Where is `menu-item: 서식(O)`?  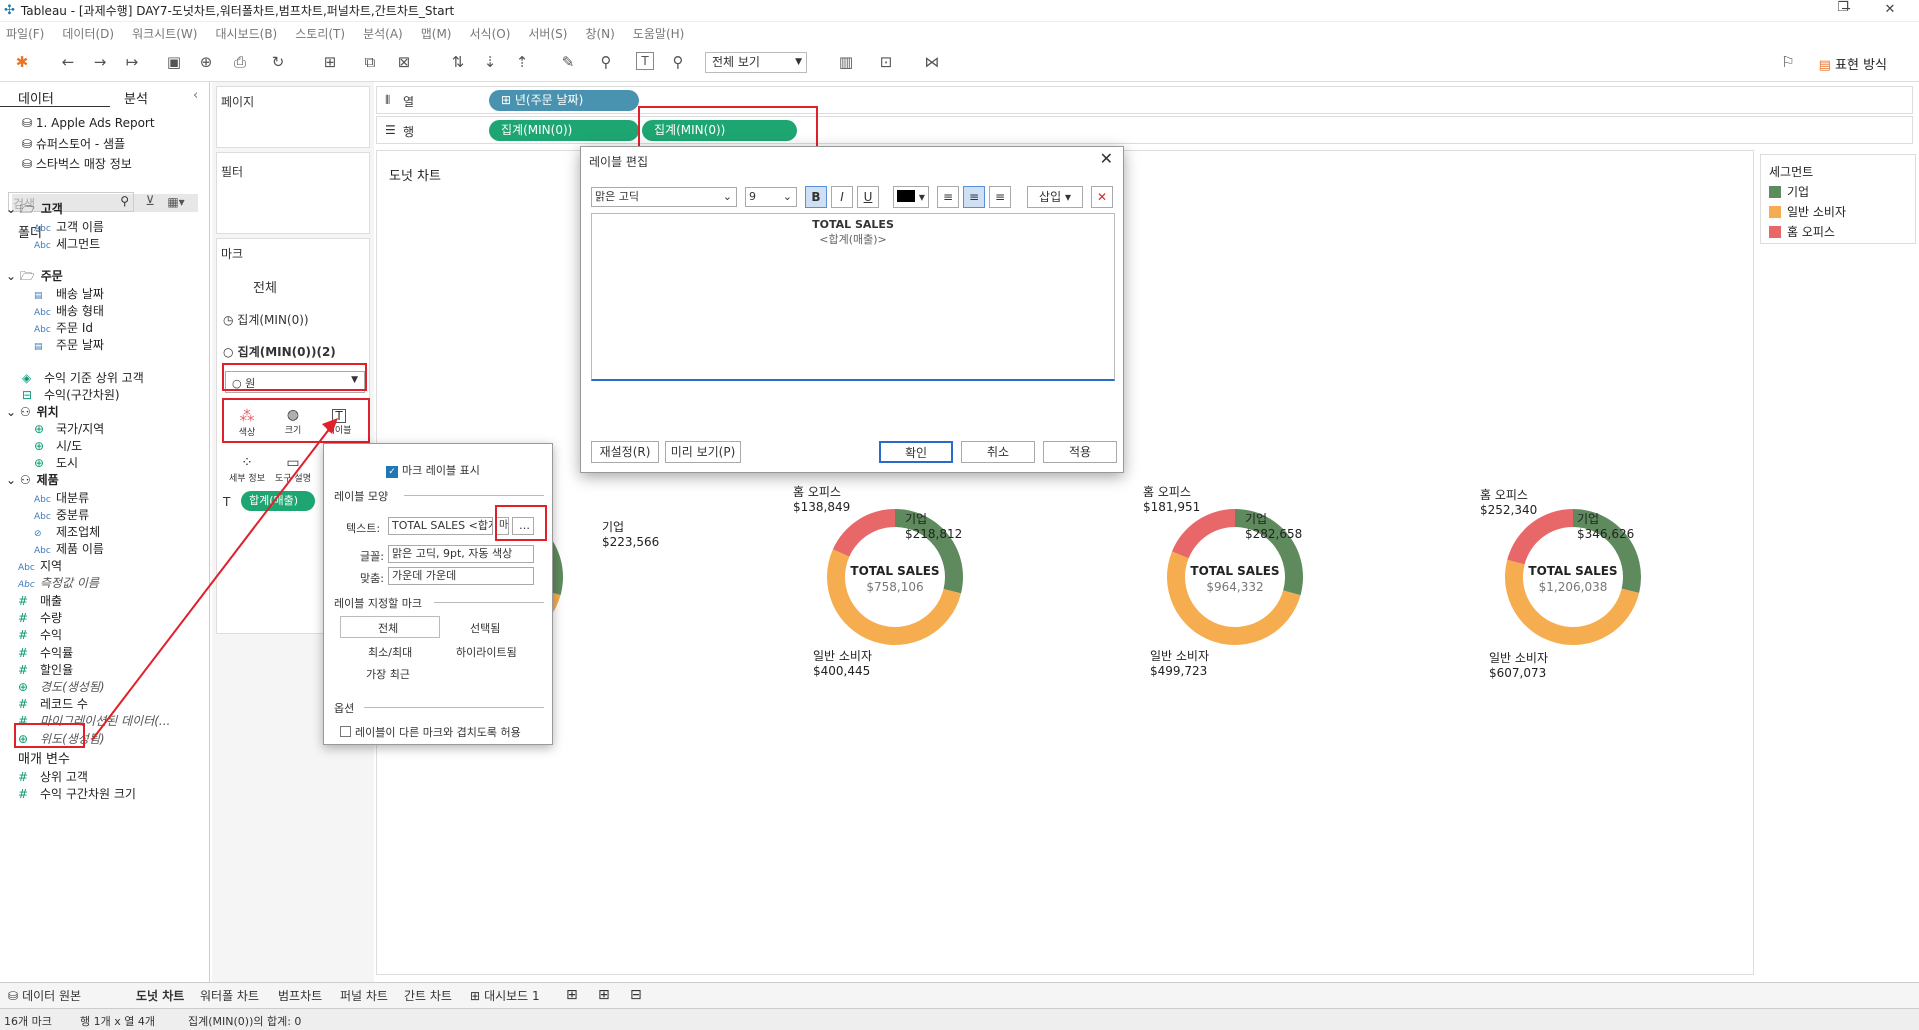 menu-item: 서식(O) is located at coordinates (490, 33).